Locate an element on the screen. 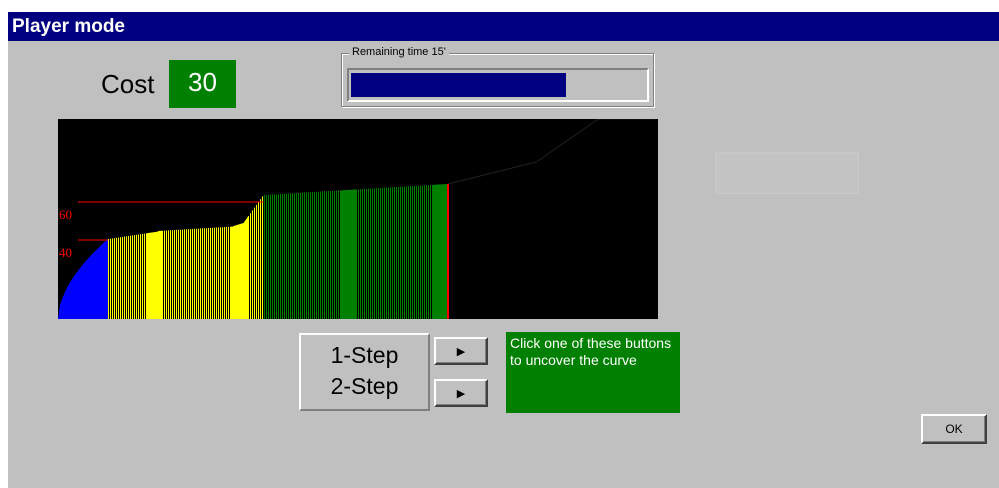 The width and height of the screenshot is (999, 488). two-step-button: ▶ is located at coordinates (461, 393).